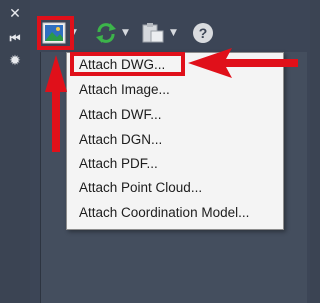 This screenshot has width=320, height=303. What do you see at coordinates (153, 33) in the screenshot?
I see `change-path-icon` at bounding box center [153, 33].